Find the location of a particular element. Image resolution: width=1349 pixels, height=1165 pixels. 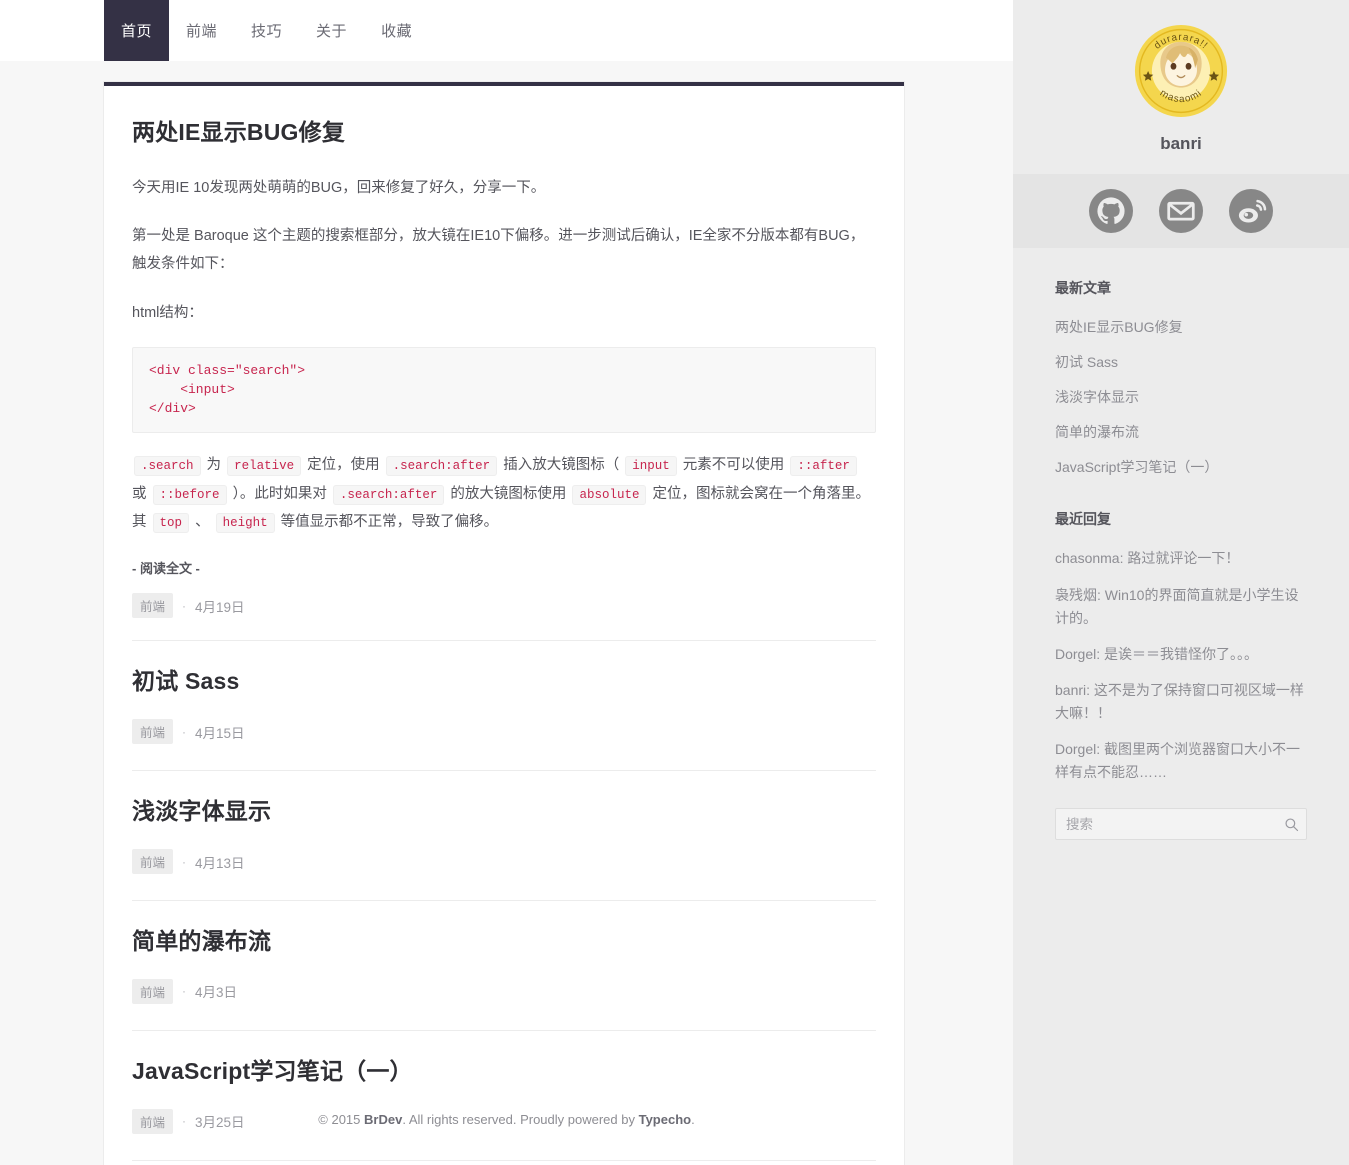

list-item: 简单的瀑布流 is located at coordinates (1181, 432).